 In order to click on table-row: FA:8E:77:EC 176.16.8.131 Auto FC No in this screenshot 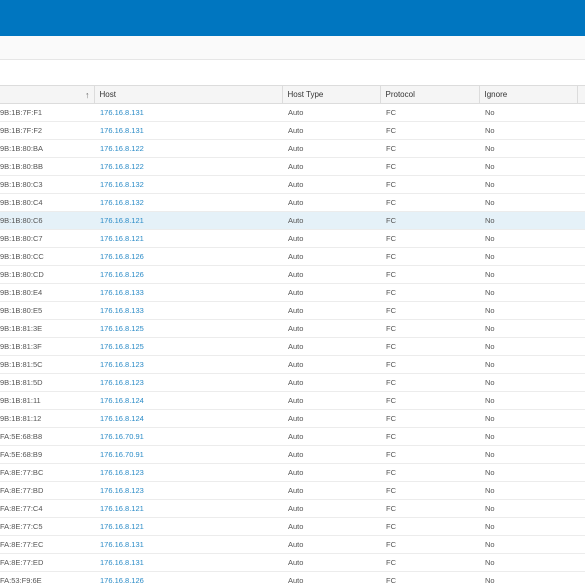, I will do `click(292, 544)`.